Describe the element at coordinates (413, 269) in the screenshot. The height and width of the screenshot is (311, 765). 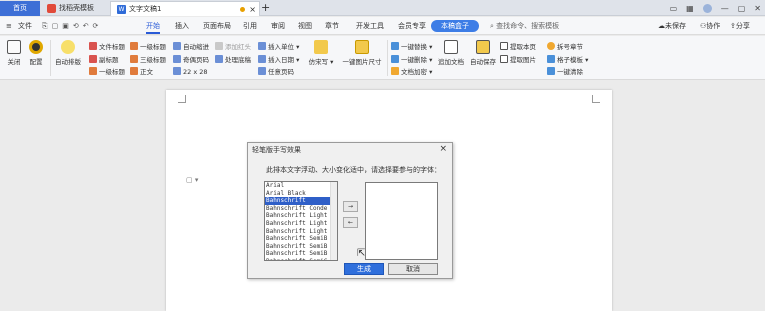
I see `cancel-button: 取消` at that location.